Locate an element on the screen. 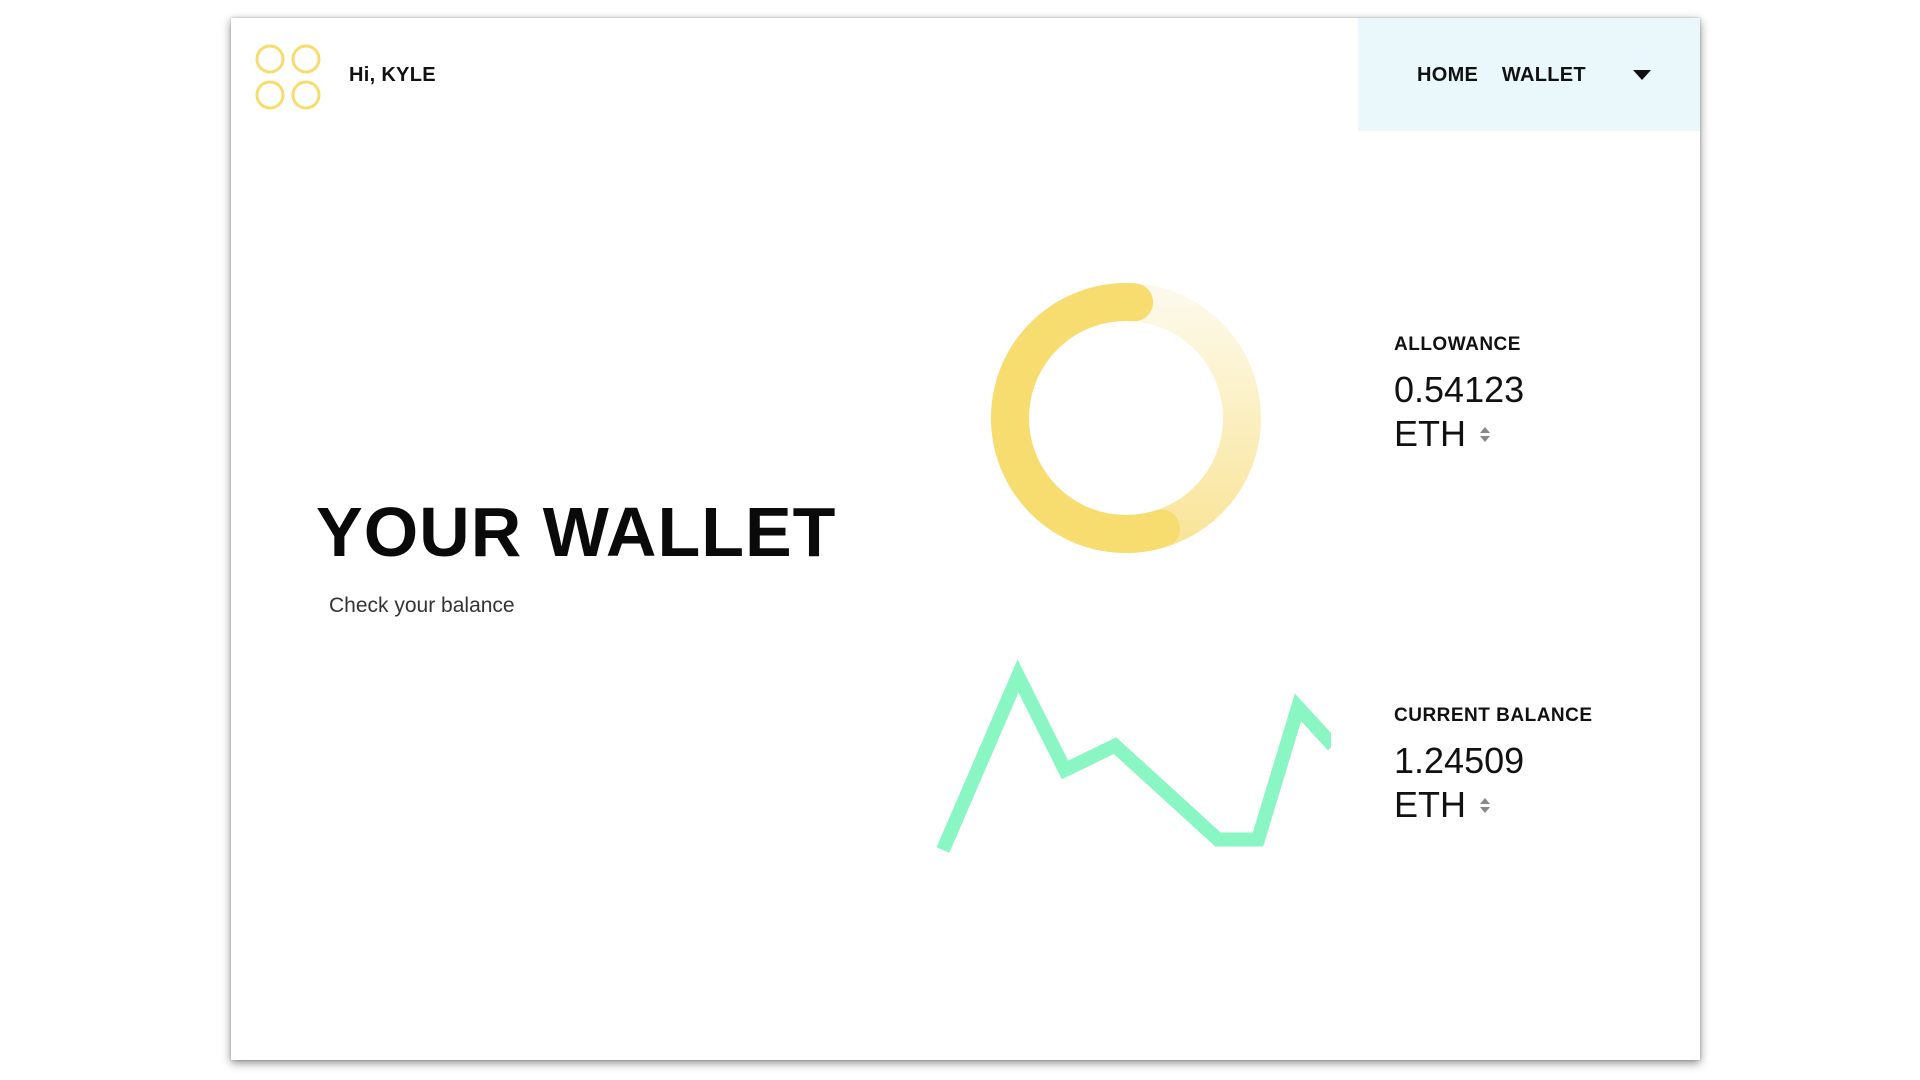 The width and height of the screenshot is (1920, 1080). allowance-label: ALLOWANCE is located at coordinates (1457, 344).